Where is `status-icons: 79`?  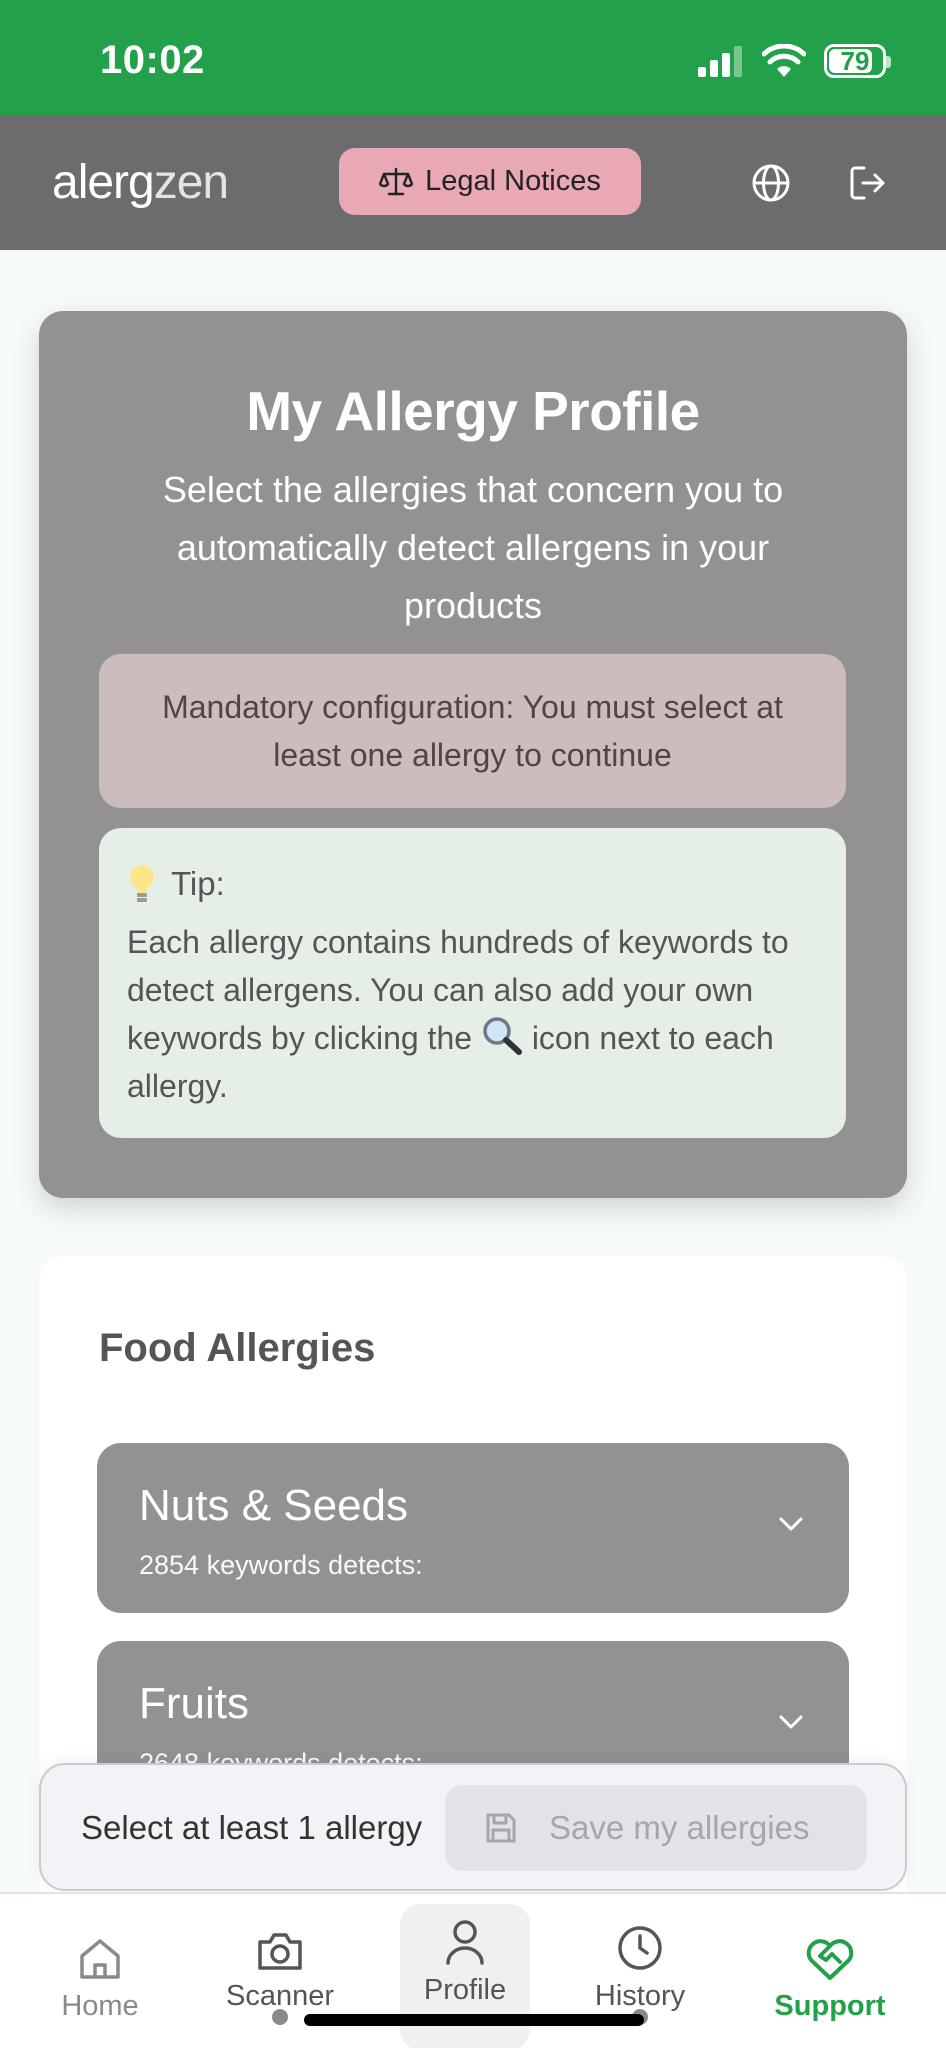
status-icons: 79 is located at coordinates (794, 61).